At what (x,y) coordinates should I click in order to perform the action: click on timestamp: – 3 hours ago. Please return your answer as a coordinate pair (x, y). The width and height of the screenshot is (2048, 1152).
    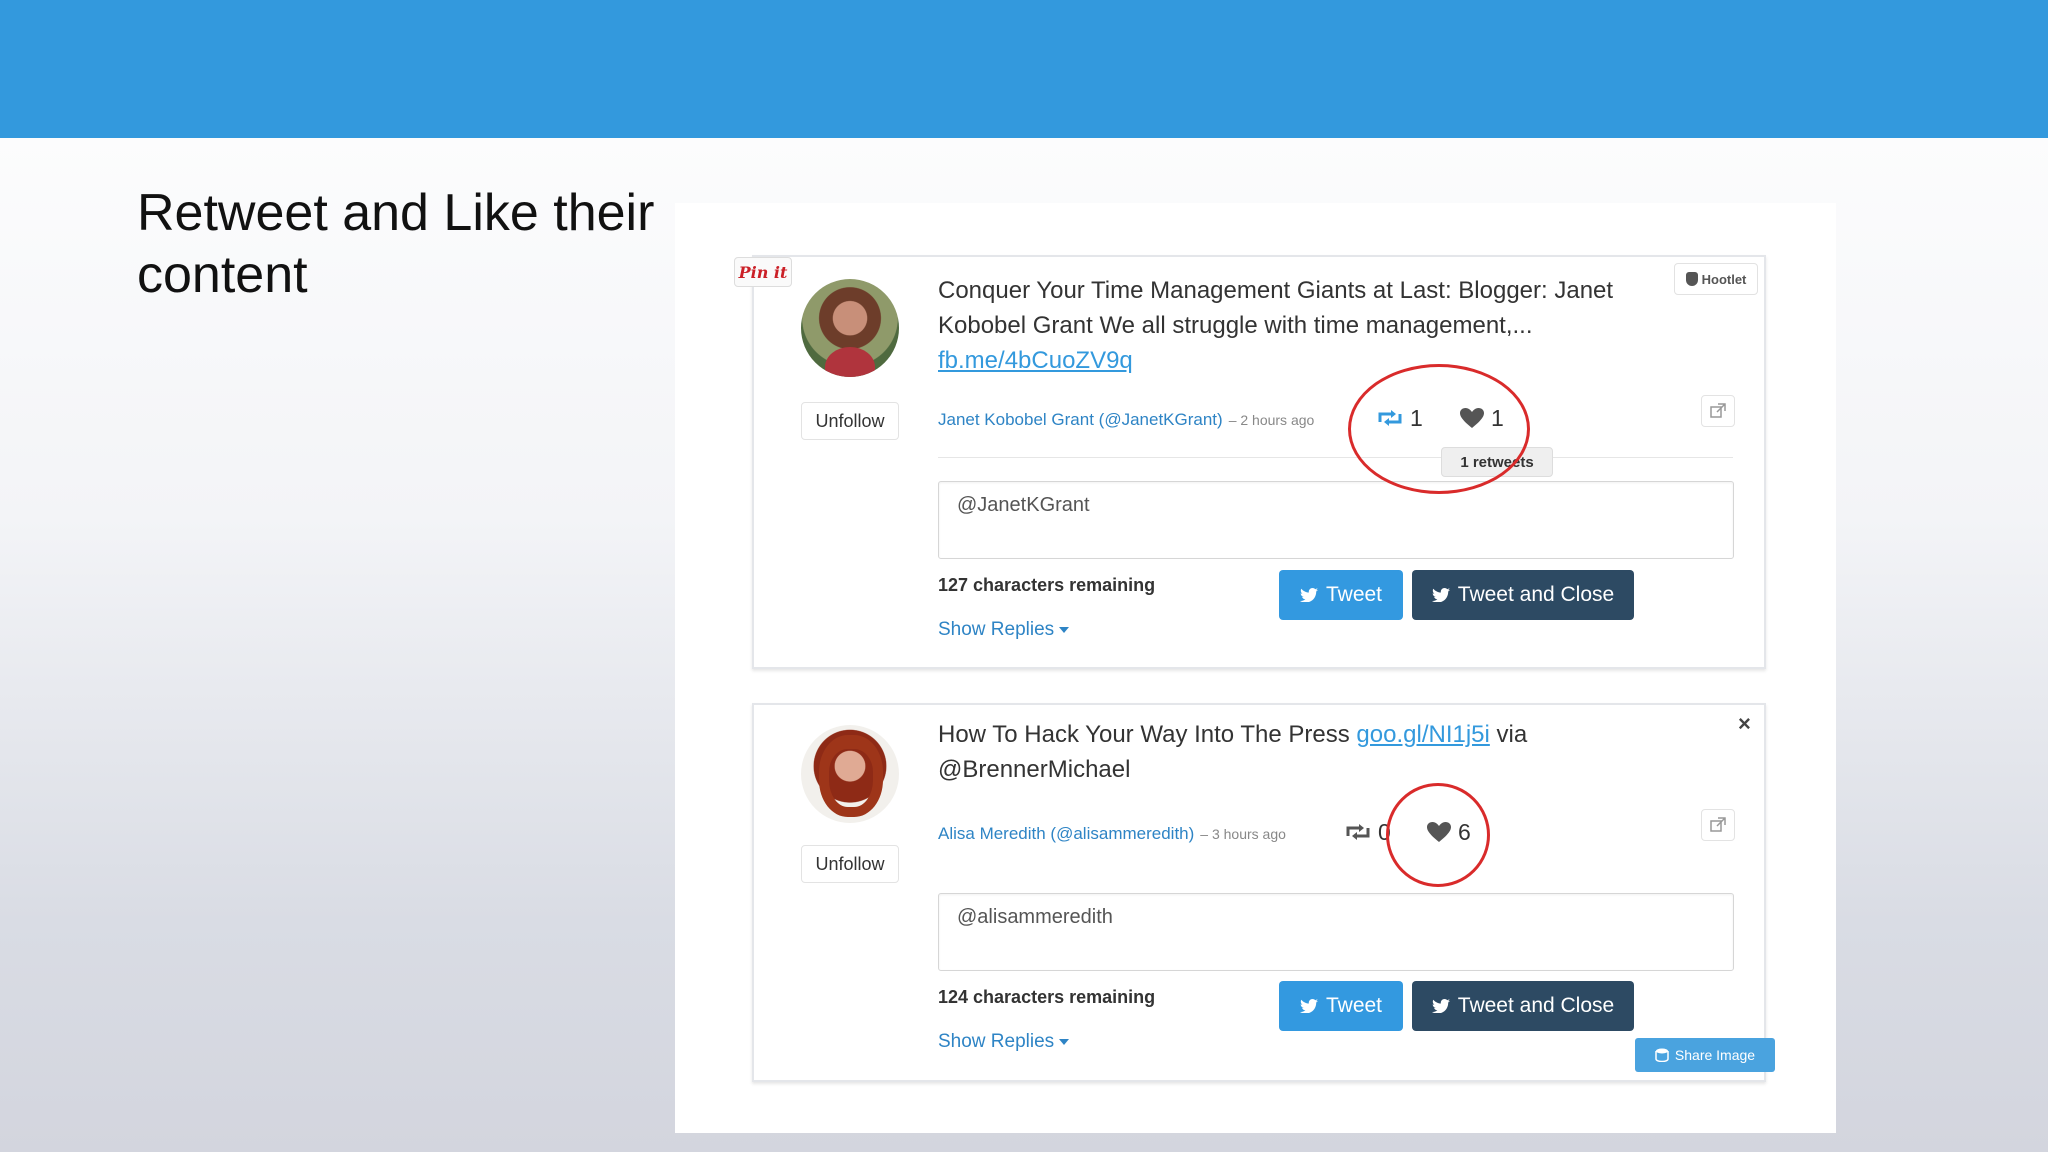
    Looking at the image, I should click on (1243, 834).